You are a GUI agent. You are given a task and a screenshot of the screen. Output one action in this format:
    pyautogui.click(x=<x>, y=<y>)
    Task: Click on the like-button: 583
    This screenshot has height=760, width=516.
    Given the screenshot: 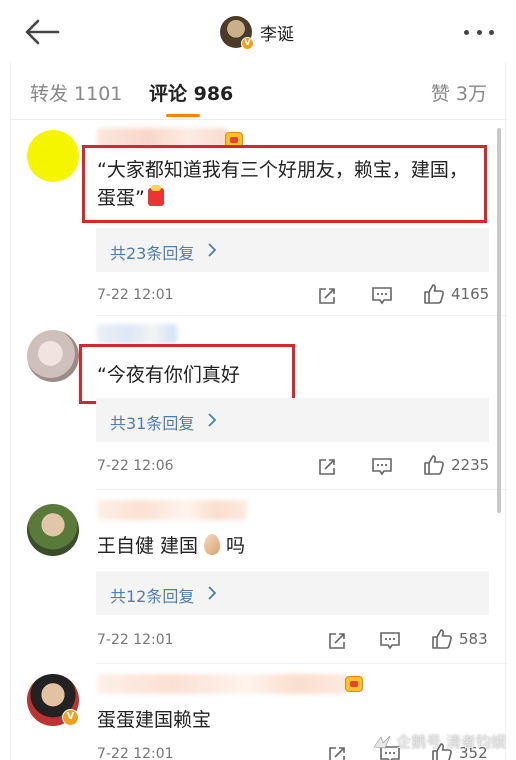 What is the action you would take?
    pyautogui.click(x=459, y=639)
    